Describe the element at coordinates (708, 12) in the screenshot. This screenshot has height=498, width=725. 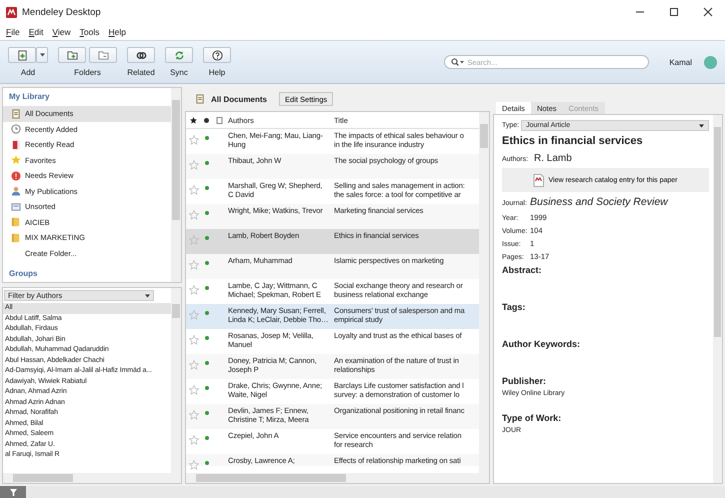
I see `close-icon` at that location.